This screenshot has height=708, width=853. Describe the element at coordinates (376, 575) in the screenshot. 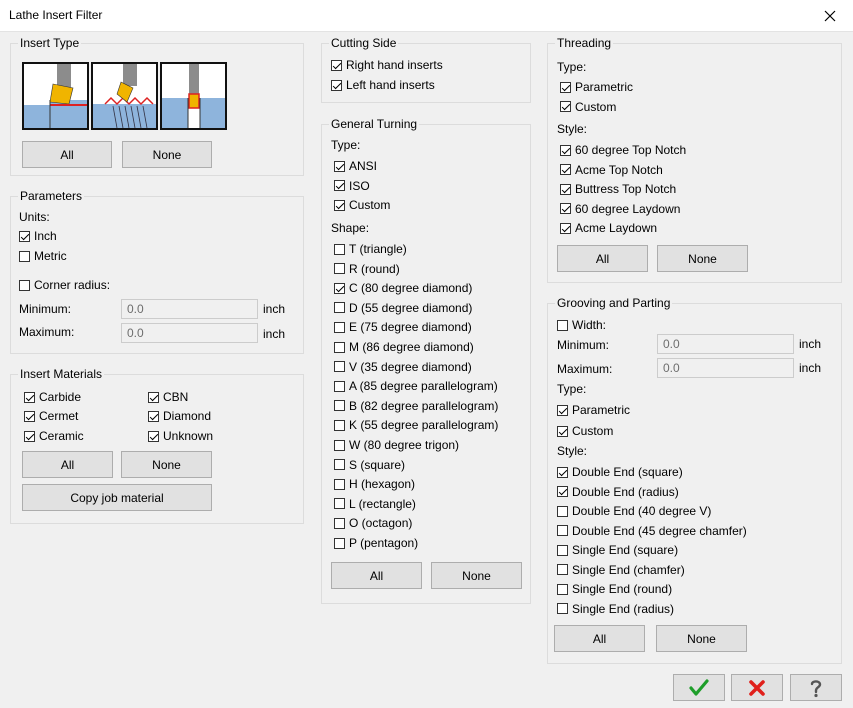

I see `gt-all-button: All` at that location.